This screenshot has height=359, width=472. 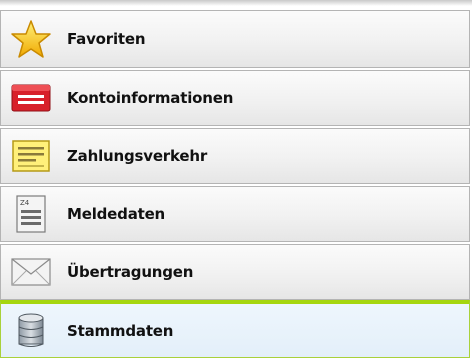 I want to click on nav-item-label: Stammdaten, so click(x=120, y=330).